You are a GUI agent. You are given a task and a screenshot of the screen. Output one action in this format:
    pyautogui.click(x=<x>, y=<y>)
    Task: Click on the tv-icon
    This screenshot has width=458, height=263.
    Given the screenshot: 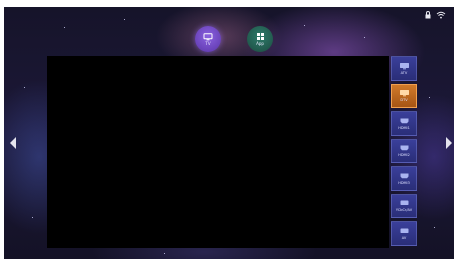 What is the action you would take?
    pyautogui.click(x=208, y=36)
    